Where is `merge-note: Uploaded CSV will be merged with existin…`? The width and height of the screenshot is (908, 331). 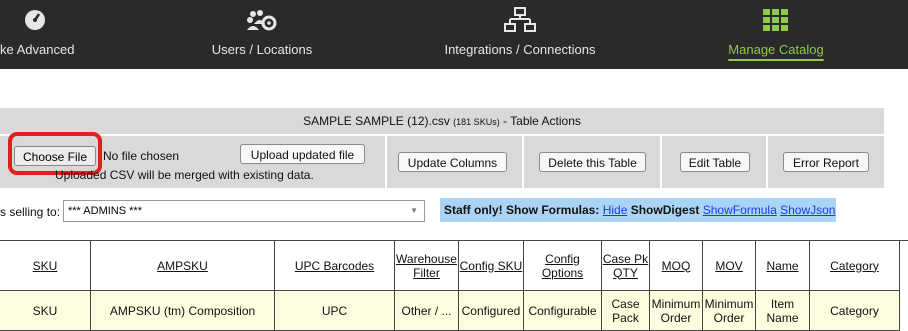 merge-note: Uploaded CSV will be merged with existin… is located at coordinates (184, 175).